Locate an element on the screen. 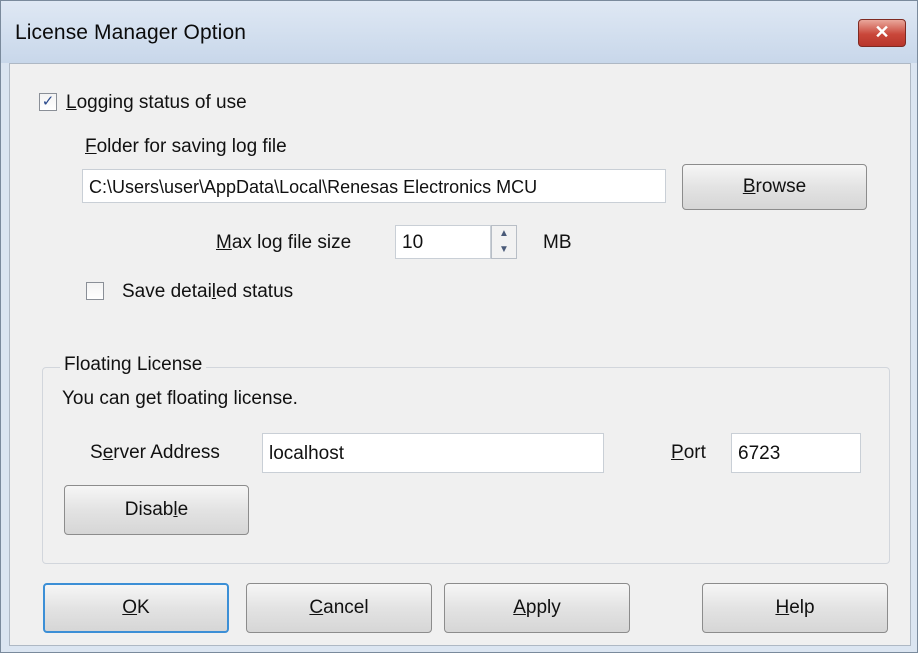 The height and width of the screenshot is (653, 918). help-button: Help is located at coordinates (795, 608).